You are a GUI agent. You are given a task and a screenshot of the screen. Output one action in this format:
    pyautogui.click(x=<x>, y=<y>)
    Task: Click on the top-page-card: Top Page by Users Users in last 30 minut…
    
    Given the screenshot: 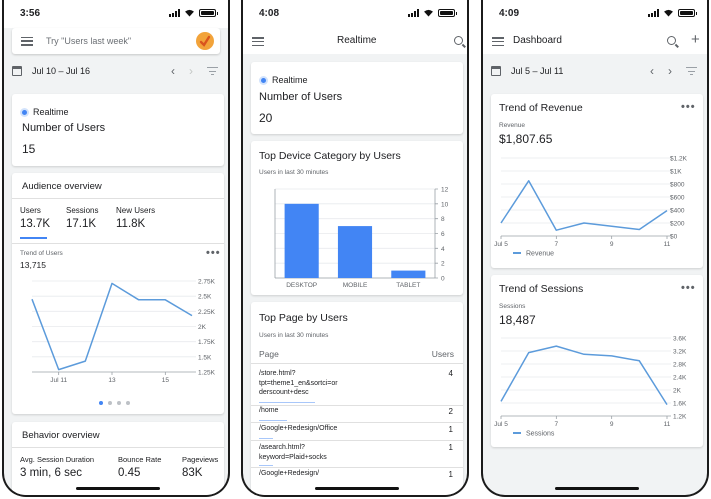 What is the action you would take?
    pyautogui.click(x=357, y=398)
    